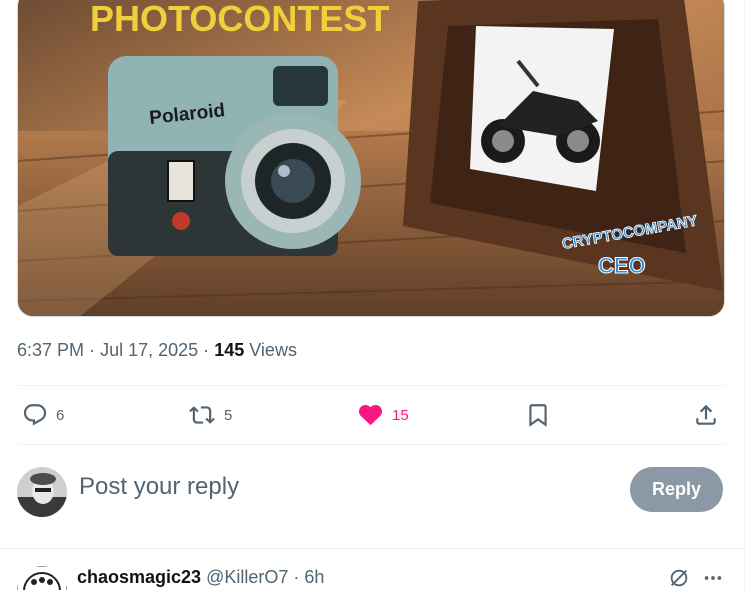 The height and width of the screenshot is (590, 751). Describe the element at coordinates (42, 492) in the screenshot. I see `user-avatar` at that location.